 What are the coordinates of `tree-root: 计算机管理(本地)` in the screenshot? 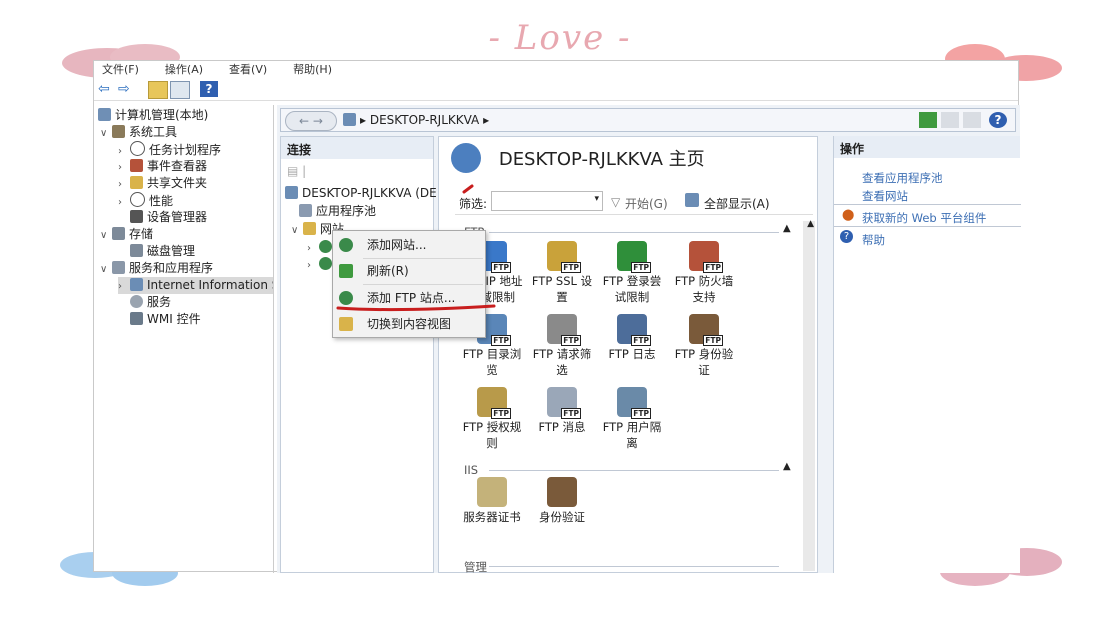 It's located at (153, 115).